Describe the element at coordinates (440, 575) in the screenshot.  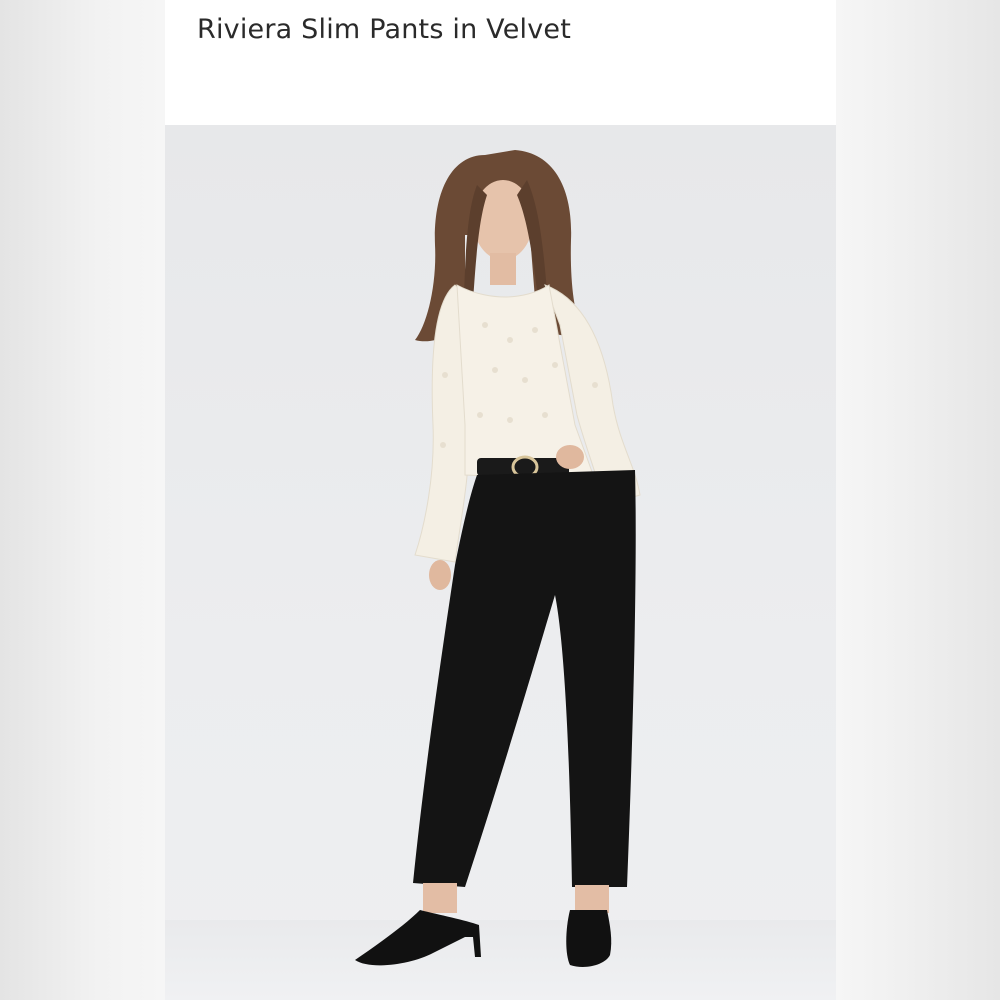
I see `hand-left` at that location.